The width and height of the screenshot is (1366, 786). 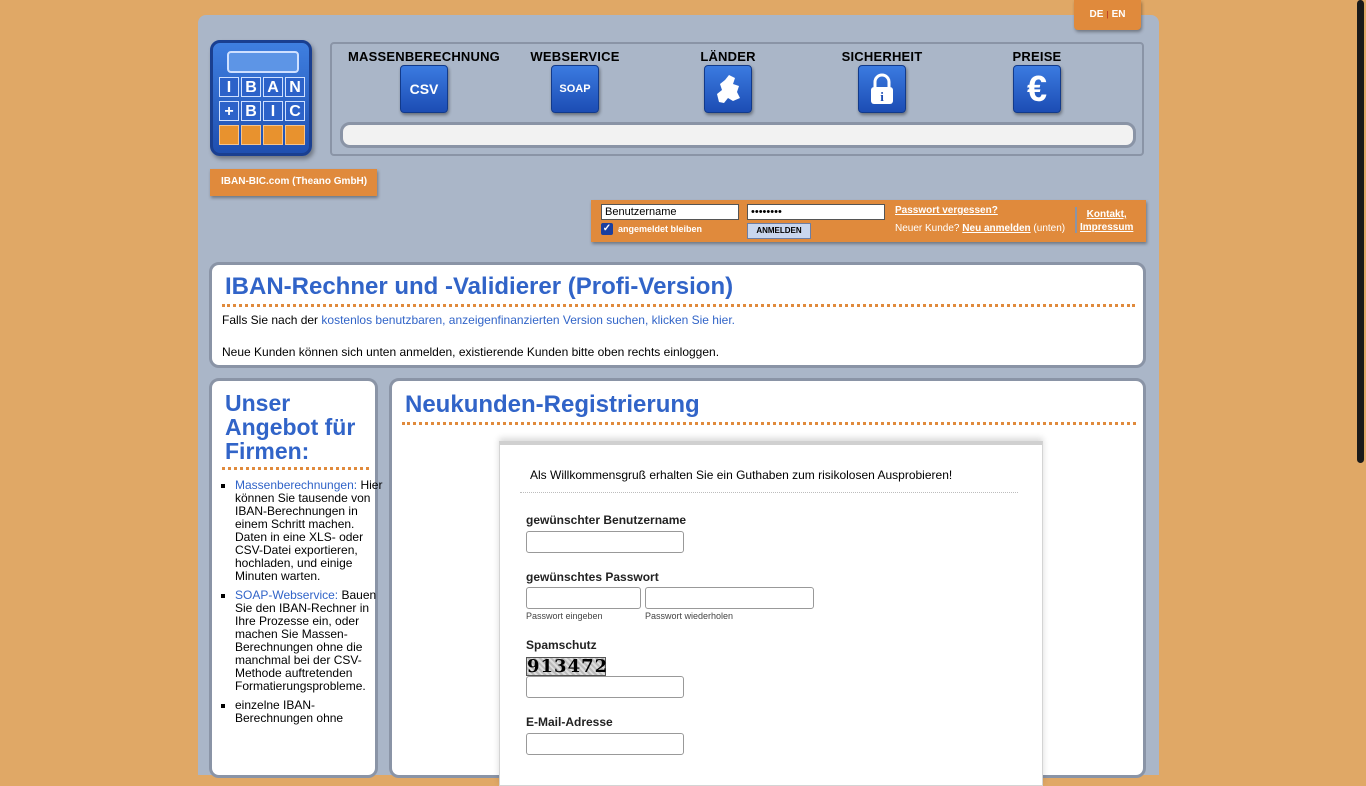 I want to click on nav-sicherheit: SICHERHEIT i, so click(x=882, y=81).